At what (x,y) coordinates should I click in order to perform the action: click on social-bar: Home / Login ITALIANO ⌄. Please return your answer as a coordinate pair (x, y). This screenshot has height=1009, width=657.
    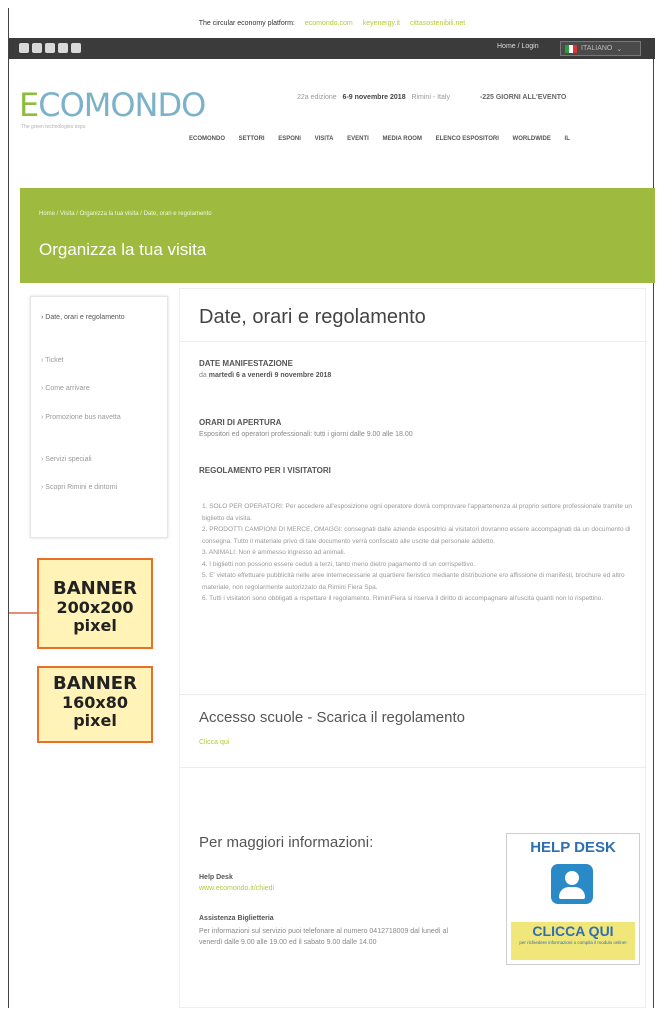
    Looking at the image, I should click on (332, 48).